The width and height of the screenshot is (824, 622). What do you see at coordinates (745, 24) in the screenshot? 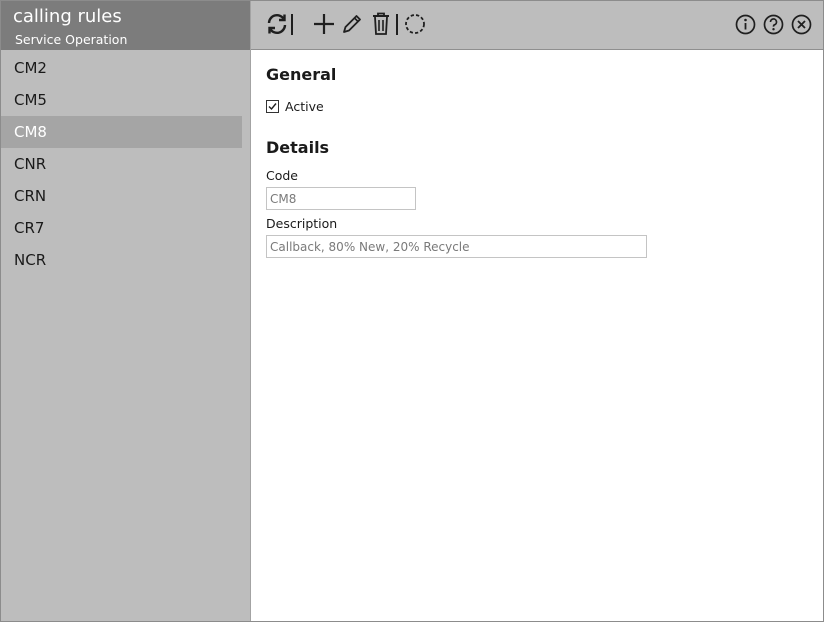
I see `info-icon` at bounding box center [745, 24].